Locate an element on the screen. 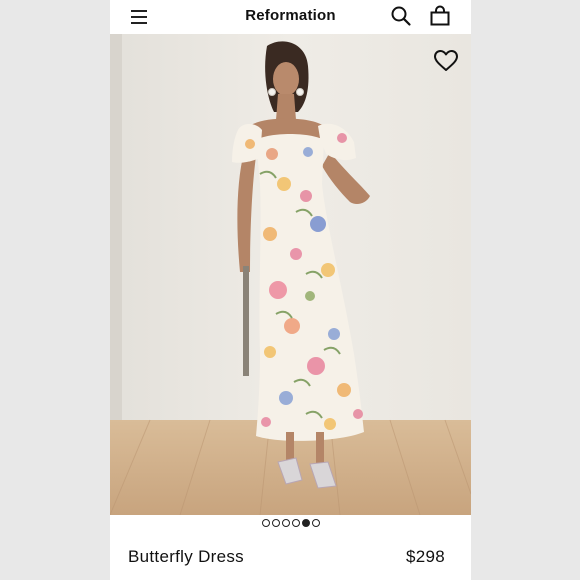  menu-icon is located at coordinates (140, 17).